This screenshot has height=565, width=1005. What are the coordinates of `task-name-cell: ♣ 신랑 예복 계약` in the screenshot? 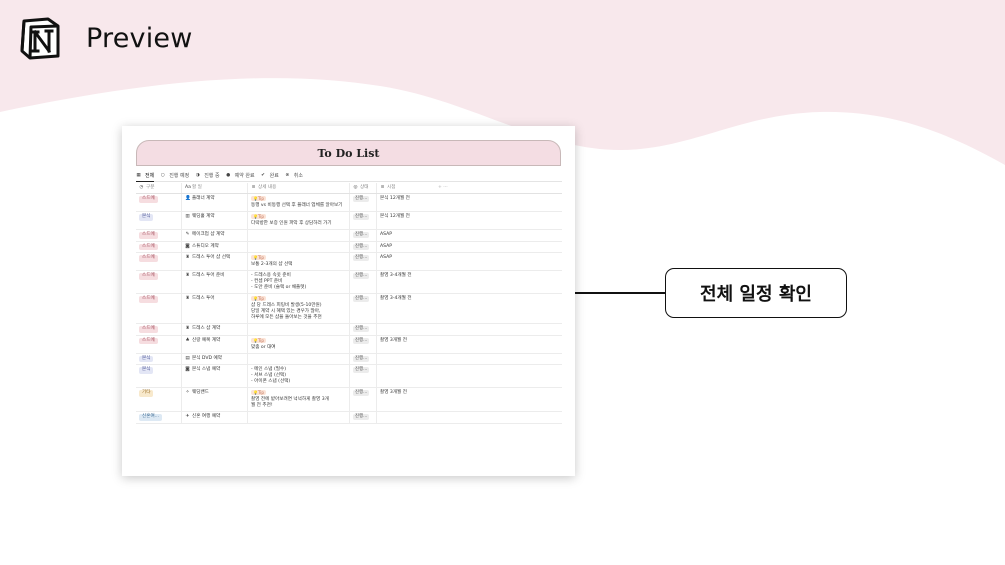 It's located at (215, 344).